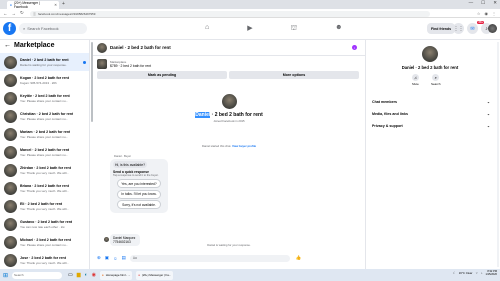 The height and width of the screenshot is (281, 500). What do you see at coordinates (43, 28) in the screenshot?
I see `search-placeholder: Search Facebook` at bounding box center [43, 28].